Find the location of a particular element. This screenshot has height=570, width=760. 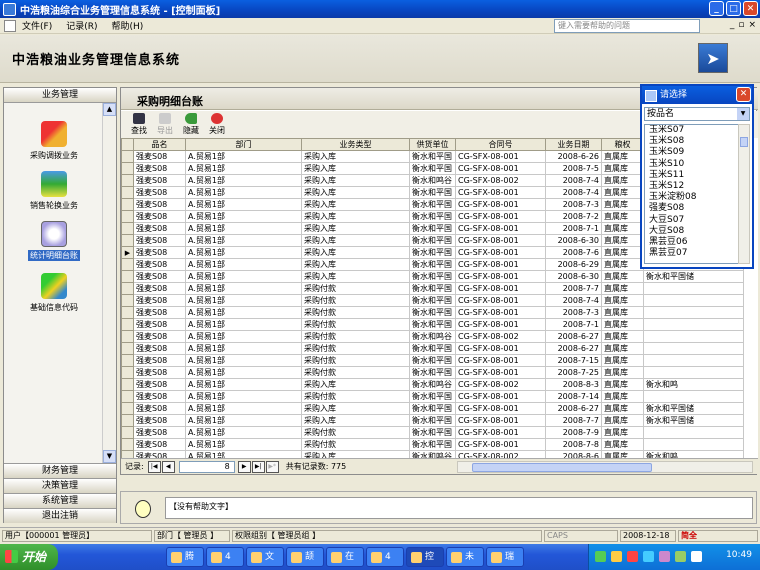

tray-icon is located at coordinates (632, 556).